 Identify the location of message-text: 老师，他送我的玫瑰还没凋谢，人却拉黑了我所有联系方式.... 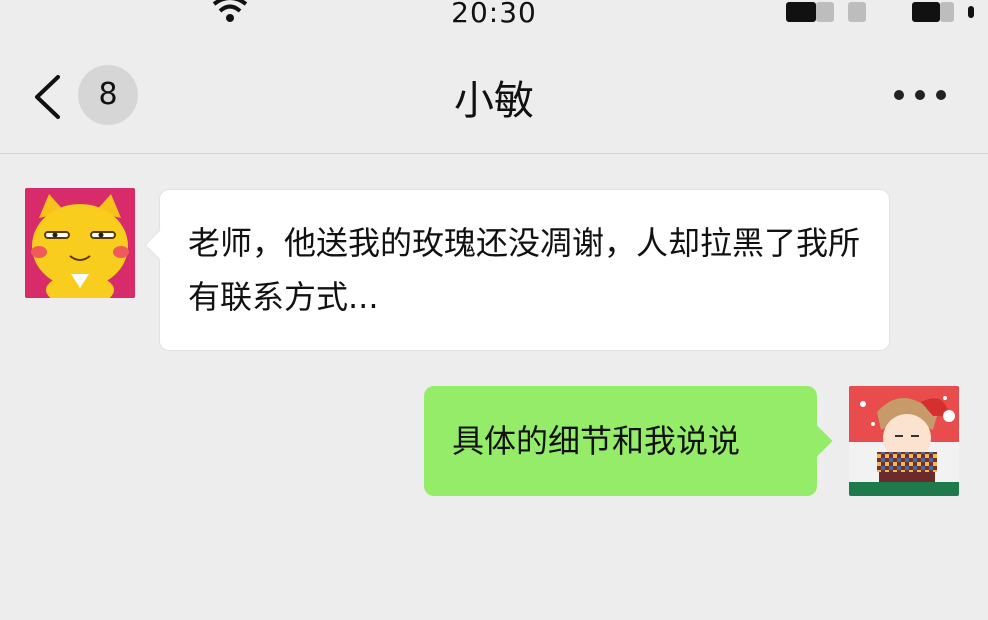
(524, 270).